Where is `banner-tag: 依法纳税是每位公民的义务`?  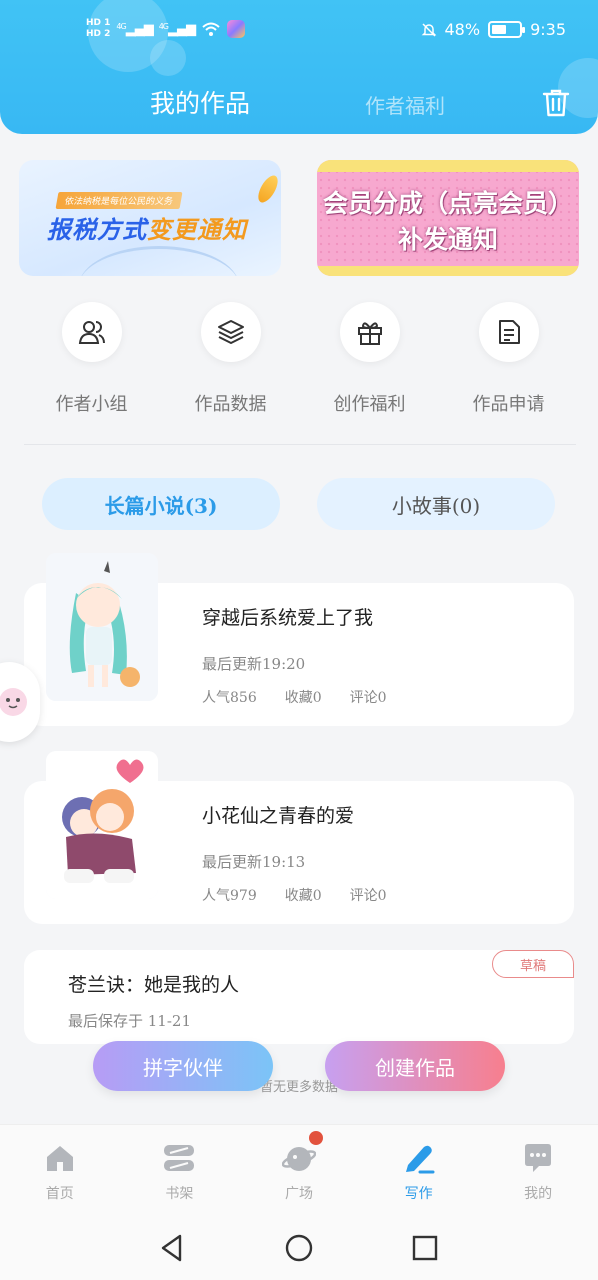 banner-tag: 依法纳税是每位公民的义务 is located at coordinates (119, 200).